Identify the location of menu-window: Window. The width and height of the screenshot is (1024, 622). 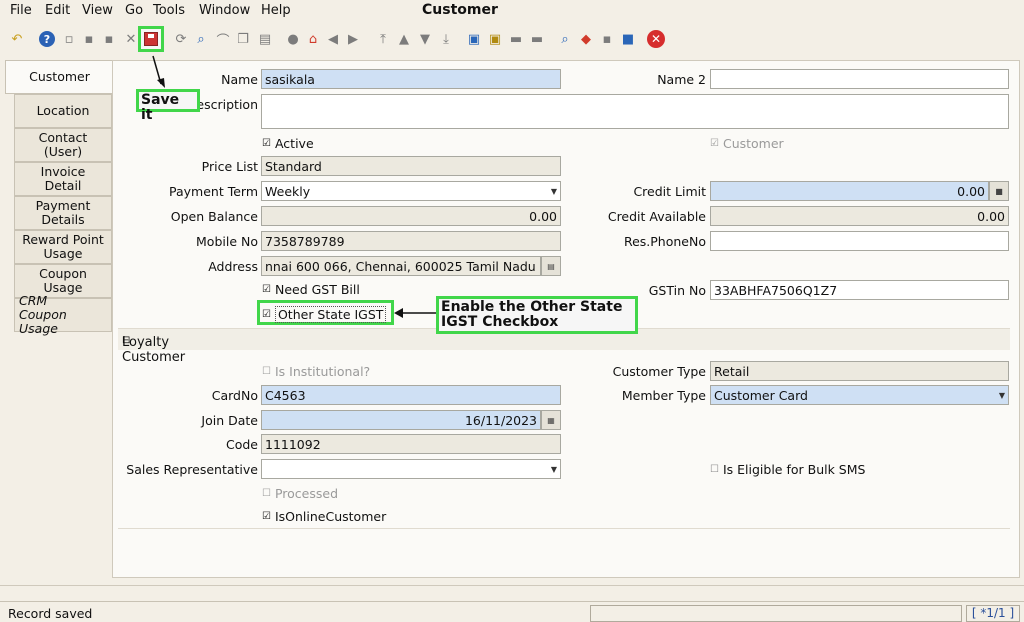
(224, 10).